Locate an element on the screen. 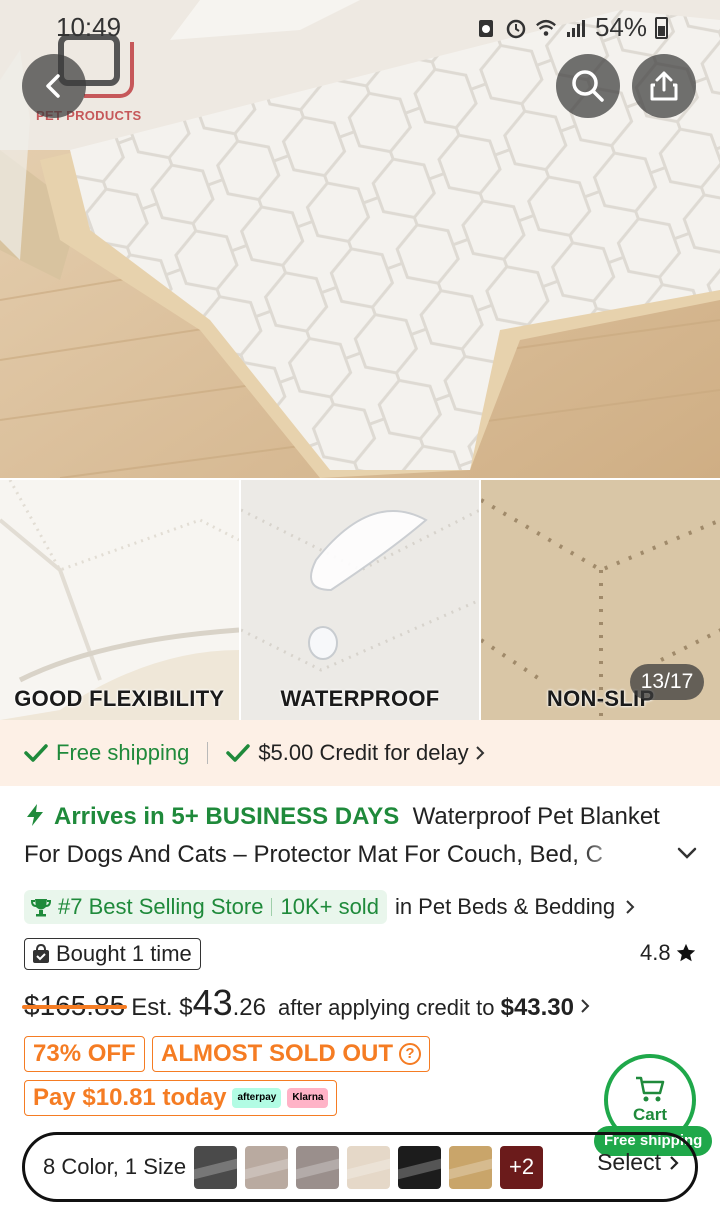  thumbnail-label: GOOD FLEXIBILITY is located at coordinates (119, 698).